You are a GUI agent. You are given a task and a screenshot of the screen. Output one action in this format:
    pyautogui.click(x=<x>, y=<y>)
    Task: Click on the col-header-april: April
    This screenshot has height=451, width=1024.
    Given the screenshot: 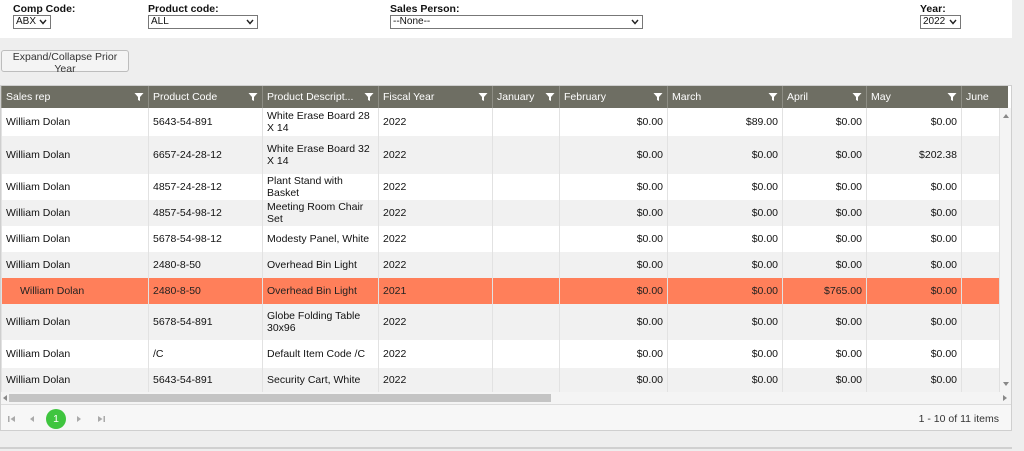 What is the action you would take?
    pyautogui.click(x=824, y=97)
    